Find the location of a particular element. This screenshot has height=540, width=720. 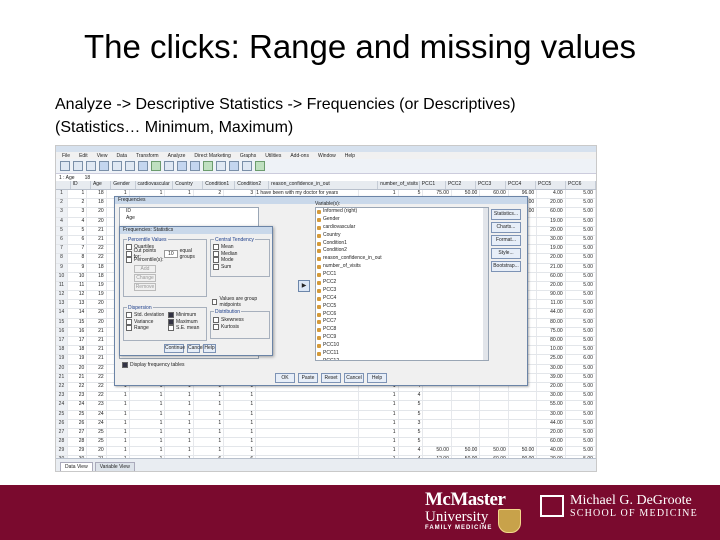

row-number: 6 is located at coordinates (62, 240).